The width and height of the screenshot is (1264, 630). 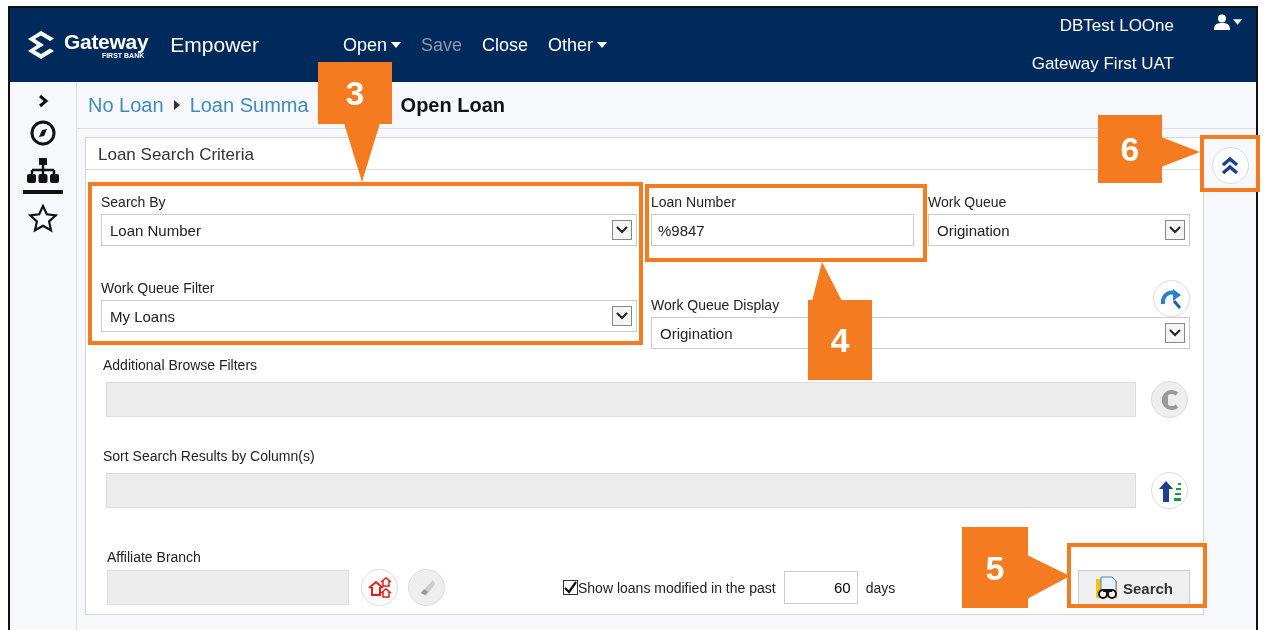 I want to click on field-label: Search By, so click(x=133, y=202).